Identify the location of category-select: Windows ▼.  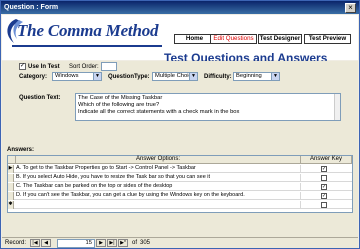
(77, 76).